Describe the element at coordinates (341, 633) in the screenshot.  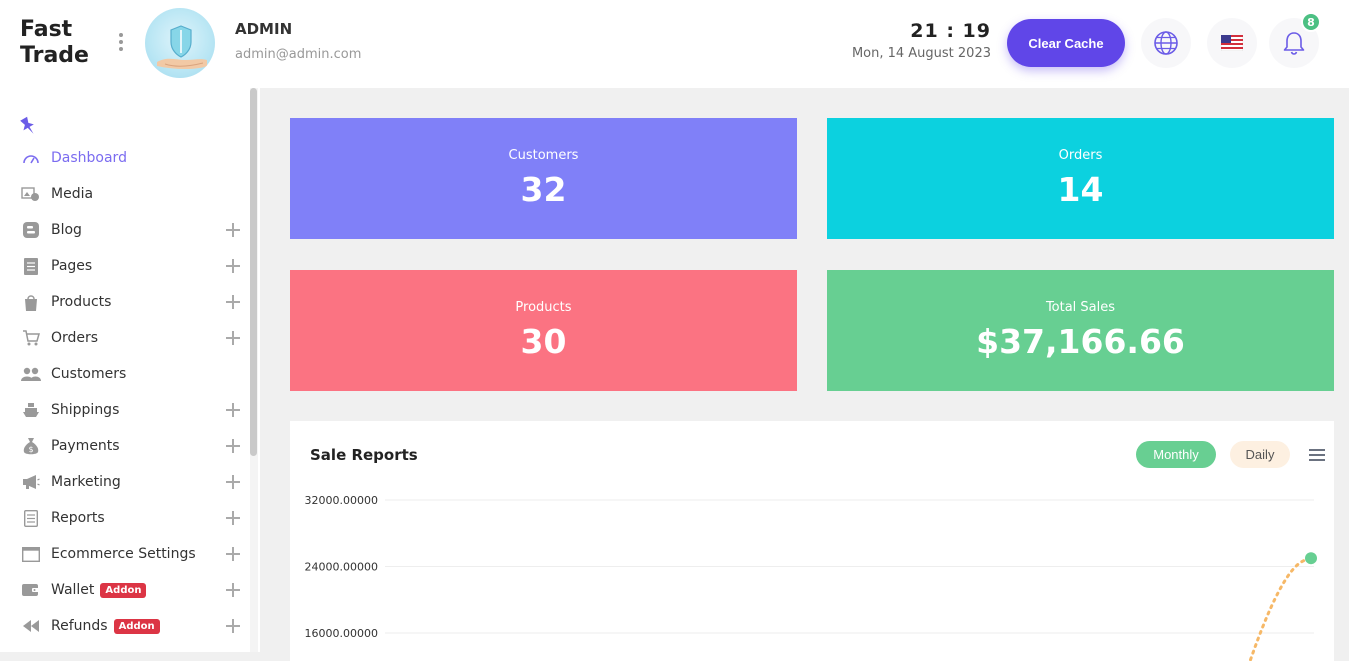
I see `y-tick-label: 16000.00000` at that location.